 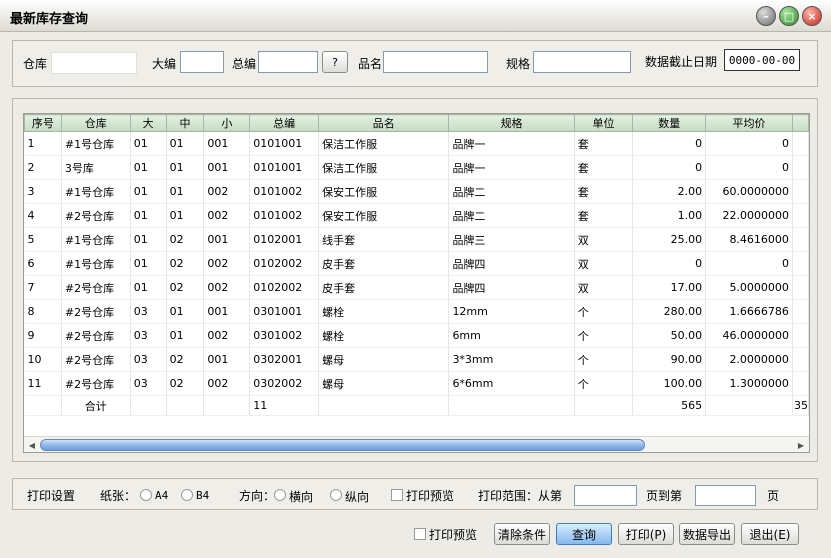 What do you see at coordinates (669, 359) in the screenshot?
I see `table-cell: 90.00` at bounding box center [669, 359].